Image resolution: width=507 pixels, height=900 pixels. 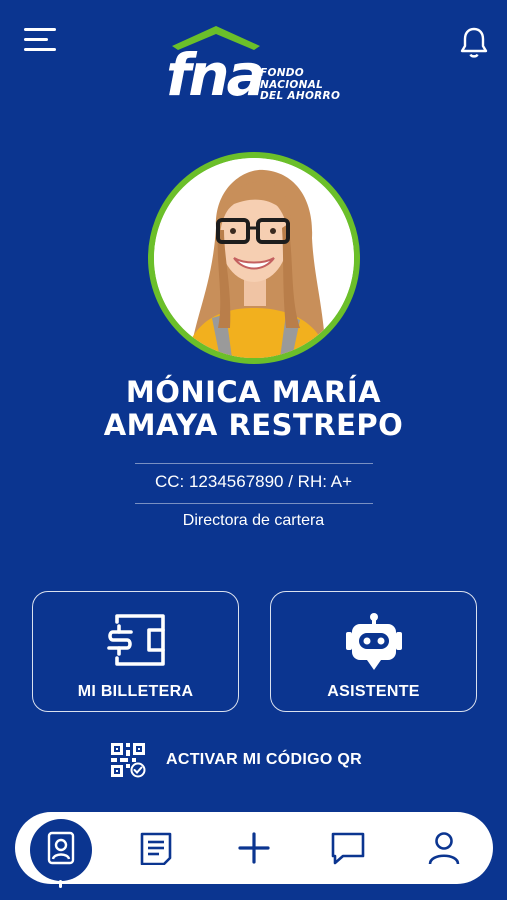 What do you see at coordinates (60, 884) in the screenshot?
I see `active-tab-dot` at bounding box center [60, 884].